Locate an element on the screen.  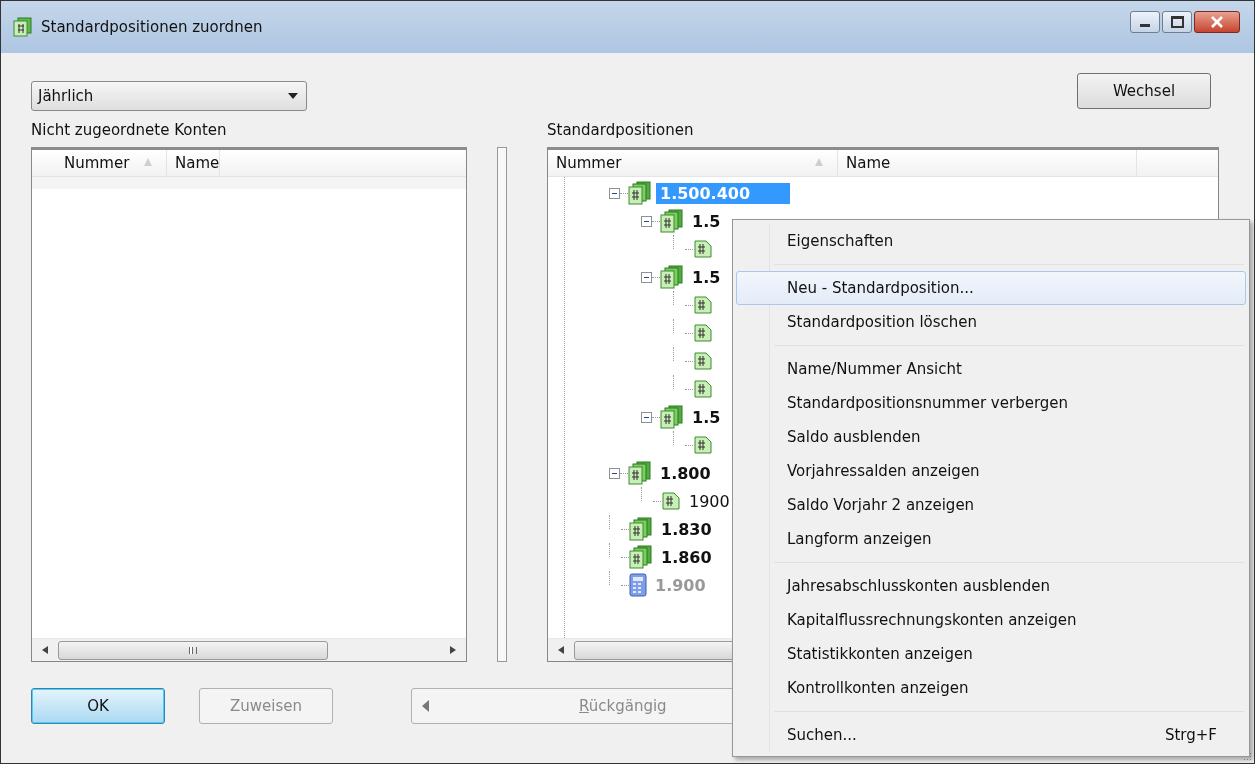
resize-grip-icon is located at coordinates (1247, 756).